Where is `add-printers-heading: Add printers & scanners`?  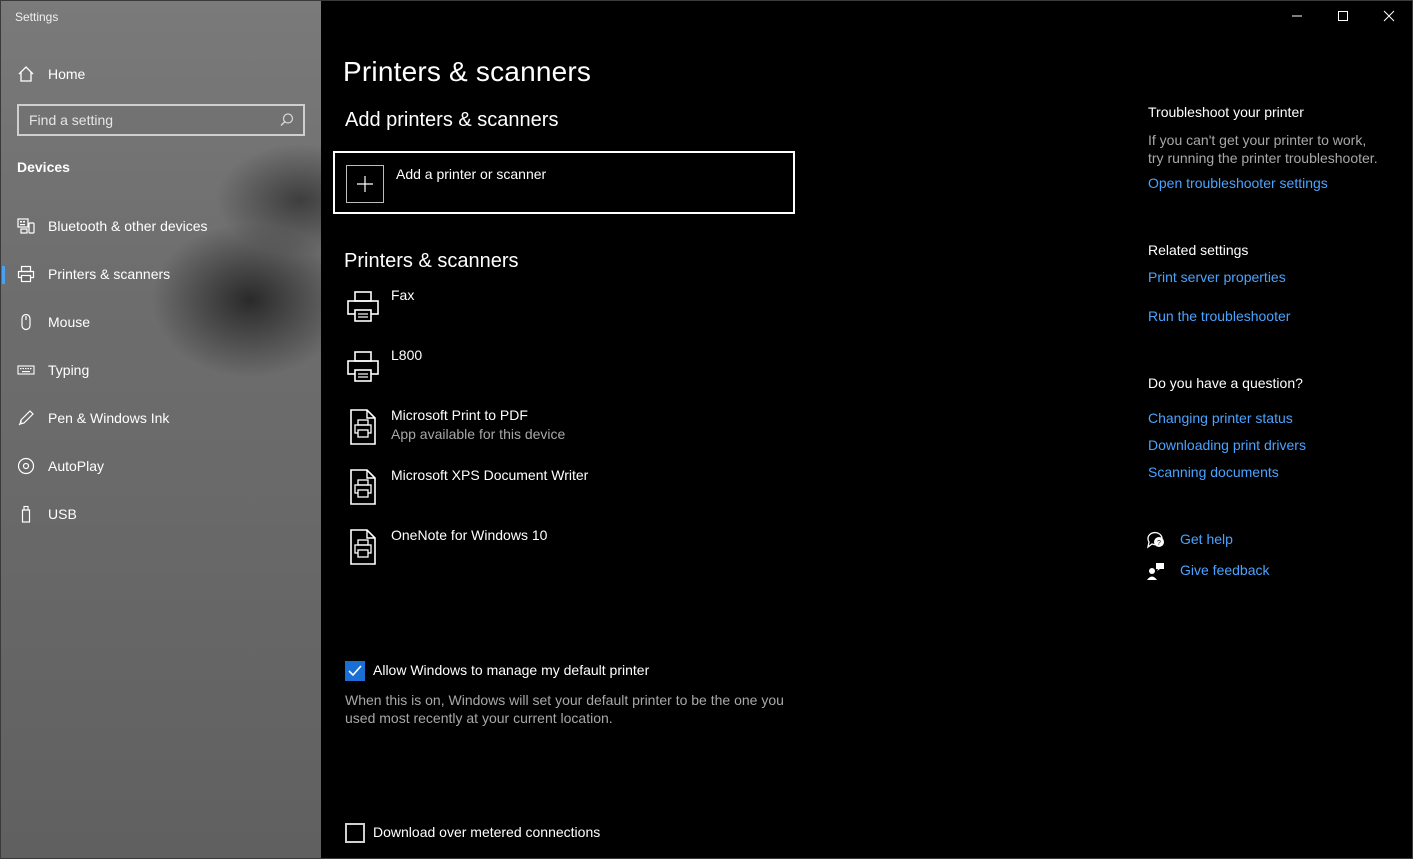
add-printers-heading: Add printers & scanners is located at coordinates (452, 120).